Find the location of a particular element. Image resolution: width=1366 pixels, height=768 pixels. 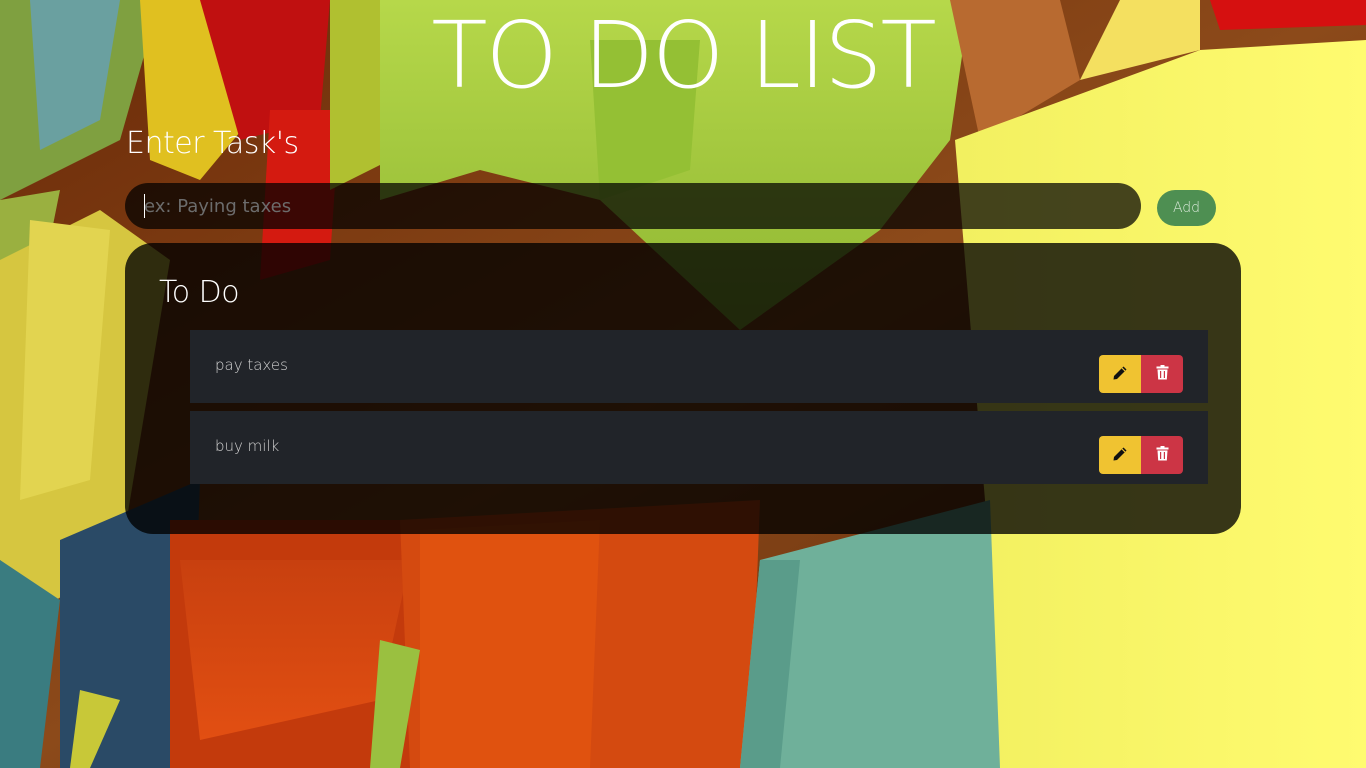

task-input is located at coordinates (633, 206).